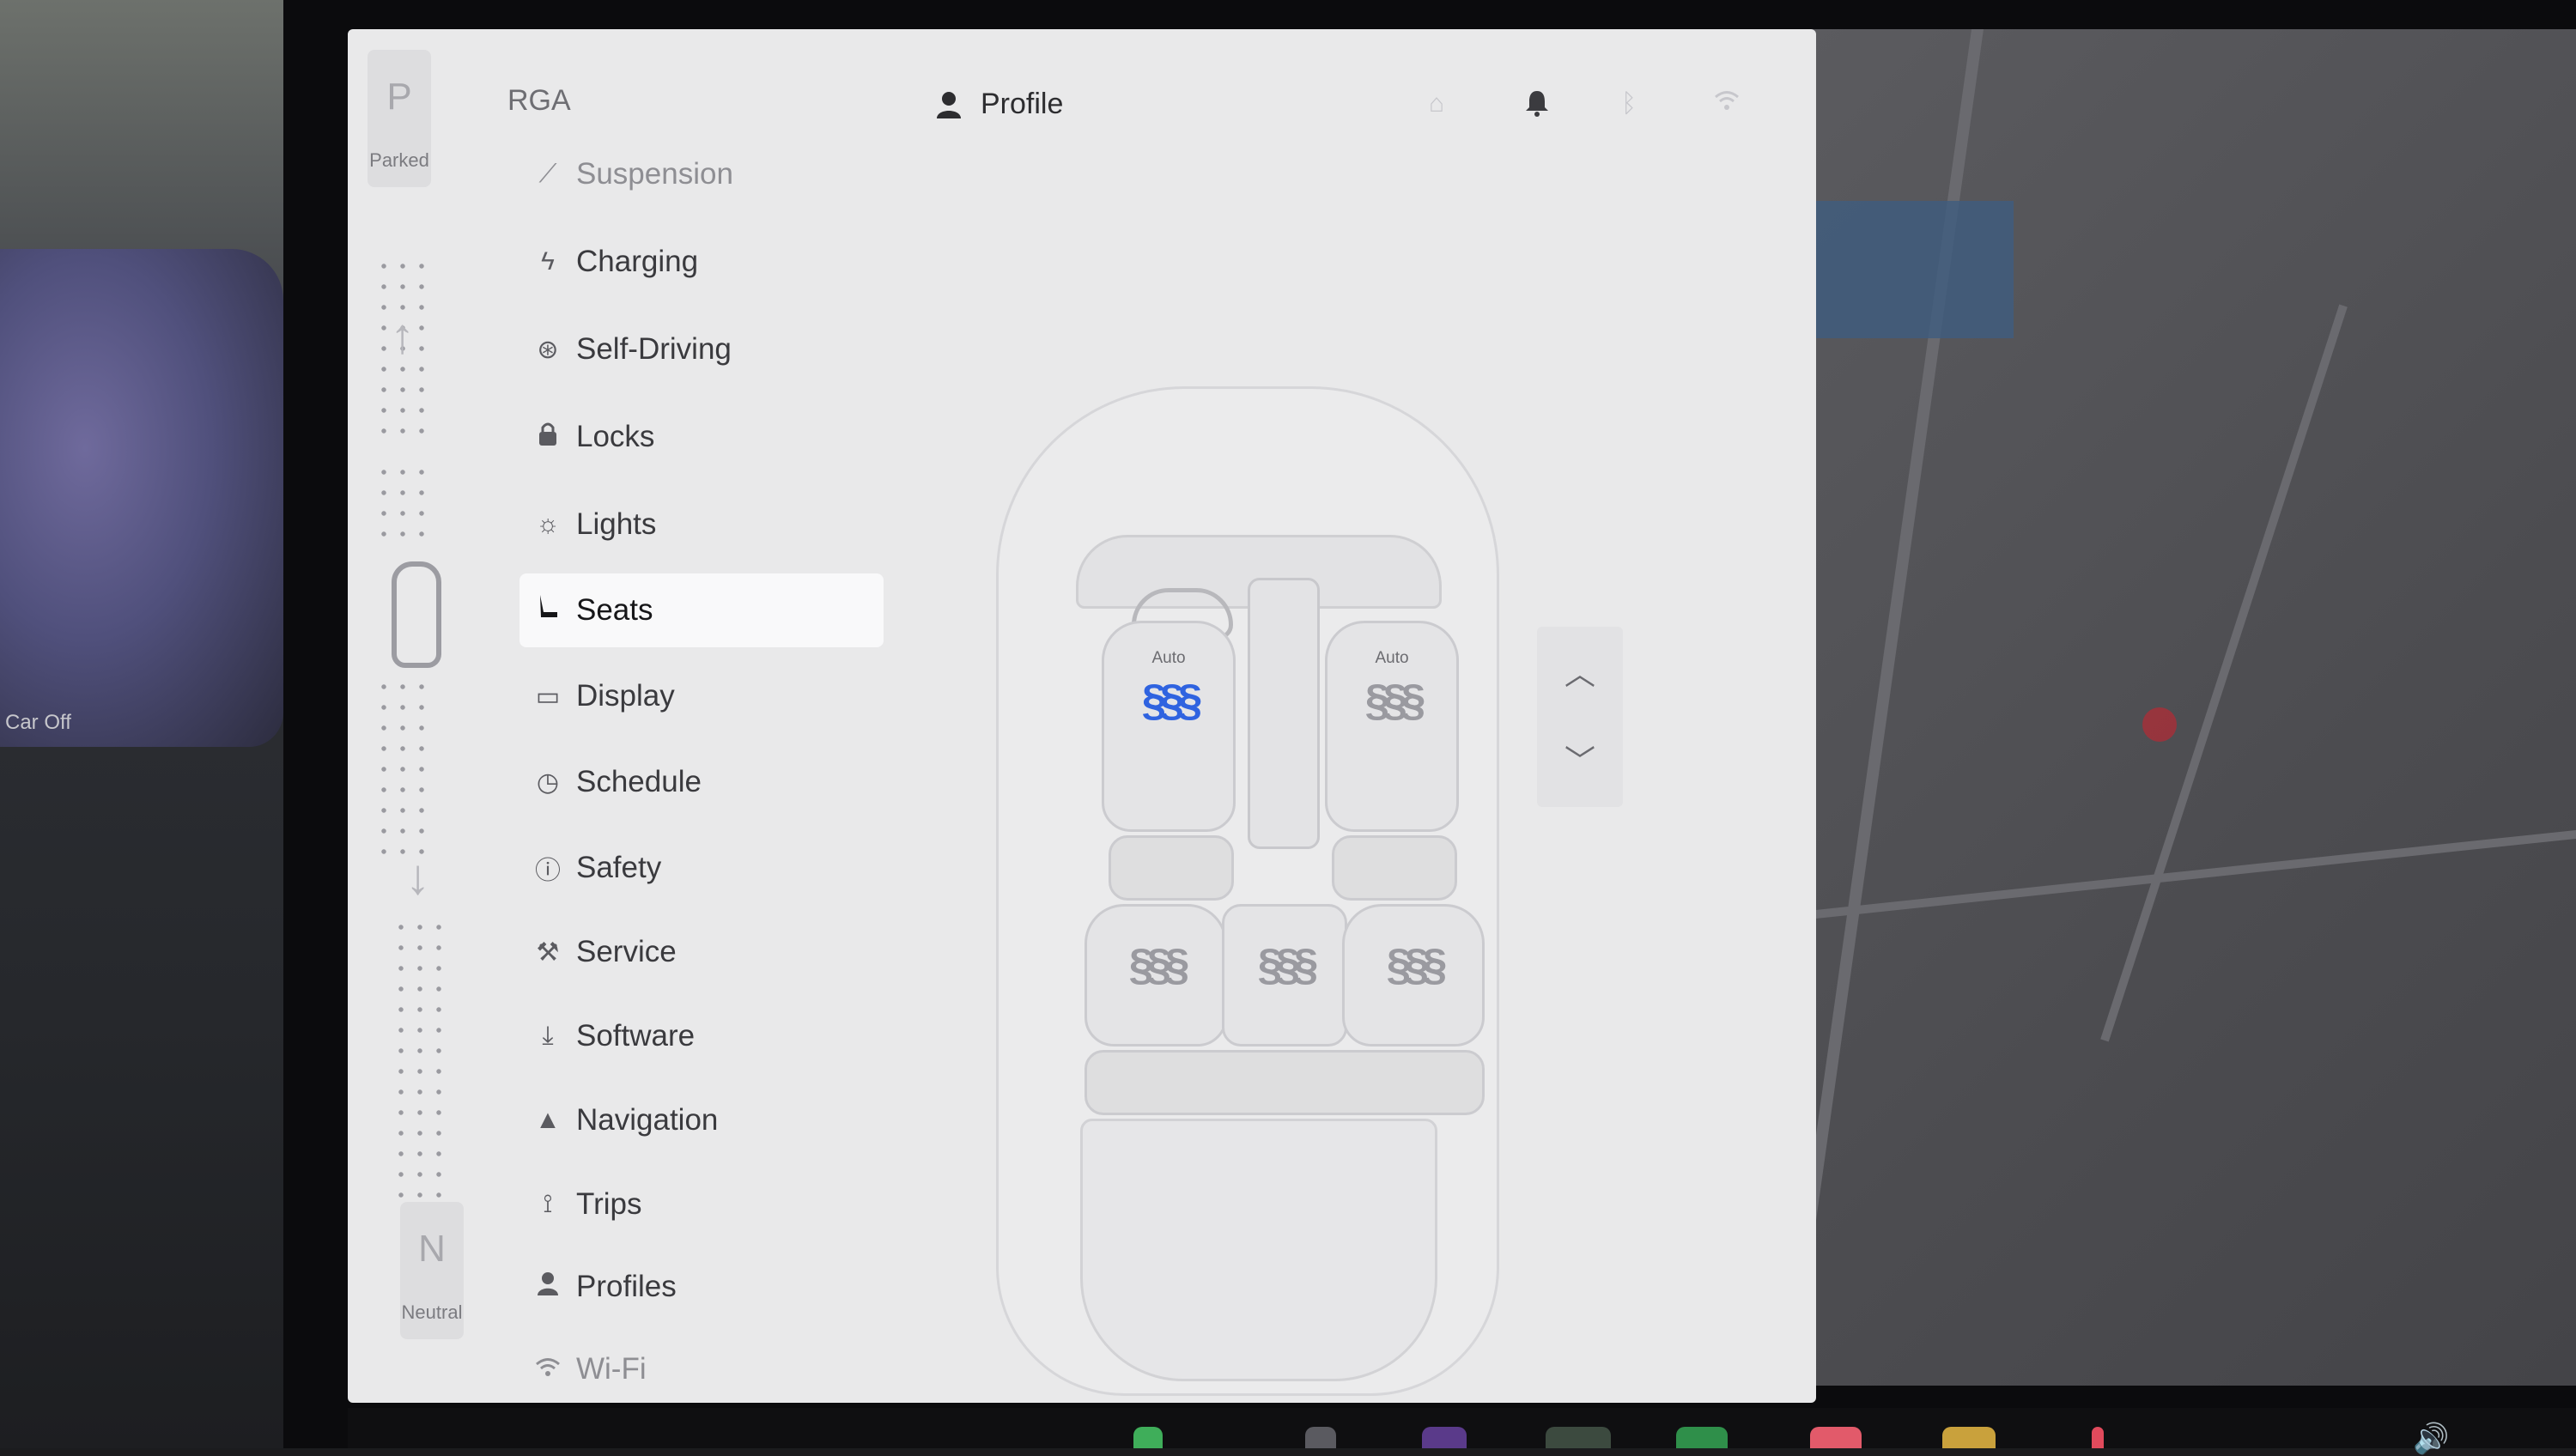  I want to click on menu-item-label: Wi-Fi, so click(611, 1369).